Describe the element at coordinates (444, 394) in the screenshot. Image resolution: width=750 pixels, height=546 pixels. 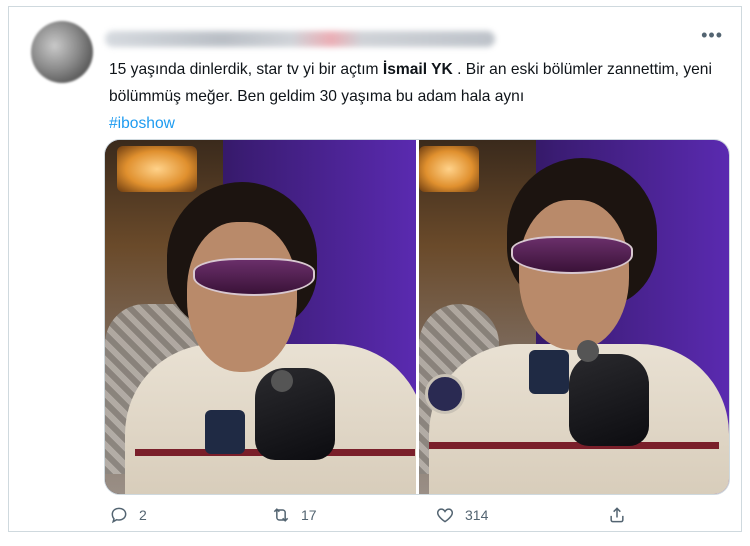
I see `jacket-badge` at that location.